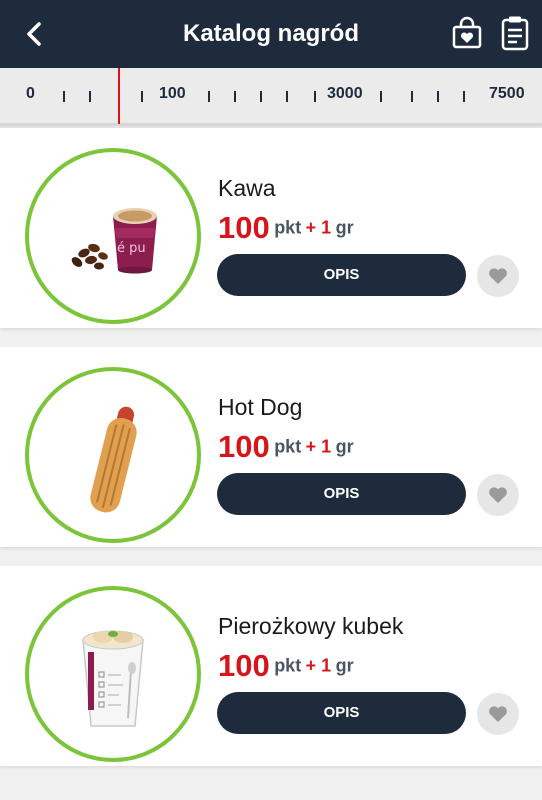 This screenshot has width=542, height=800. Describe the element at coordinates (507, 93) in the screenshot. I see `ruler-label-7500: 7500` at that location.